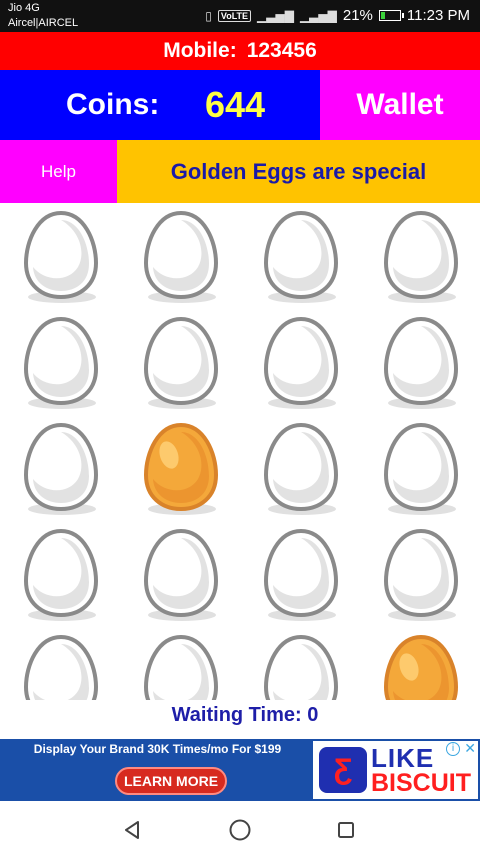 Image resolution: width=480 pixels, height=854 pixels. What do you see at coordinates (343, 770) in the screenshot?
I see `lb-logo-icon: Ƹ` at bounding box center [343, 770].